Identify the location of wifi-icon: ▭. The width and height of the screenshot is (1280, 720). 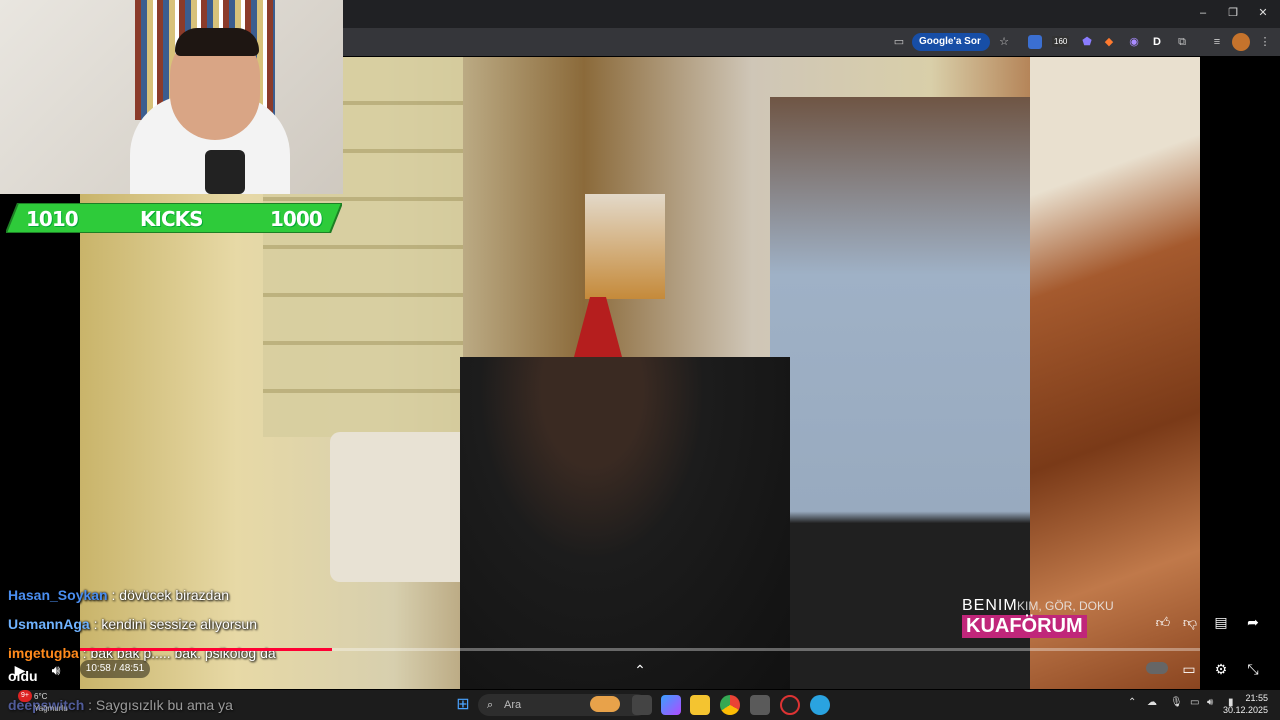
(1194, 702).